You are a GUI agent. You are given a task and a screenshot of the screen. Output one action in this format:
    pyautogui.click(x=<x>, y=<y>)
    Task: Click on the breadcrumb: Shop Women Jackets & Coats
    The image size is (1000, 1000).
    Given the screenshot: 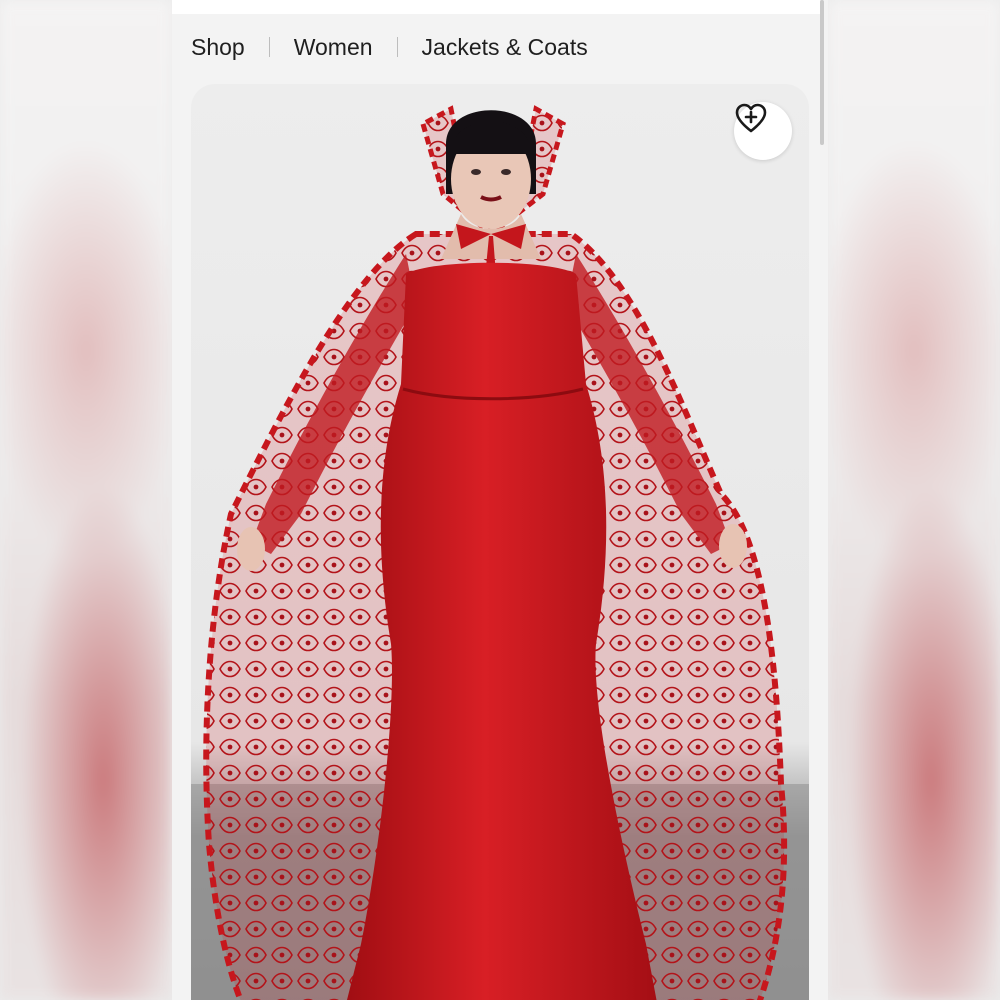 What is the action you would take?
    pyautogui.click(x=389, y=47)
    